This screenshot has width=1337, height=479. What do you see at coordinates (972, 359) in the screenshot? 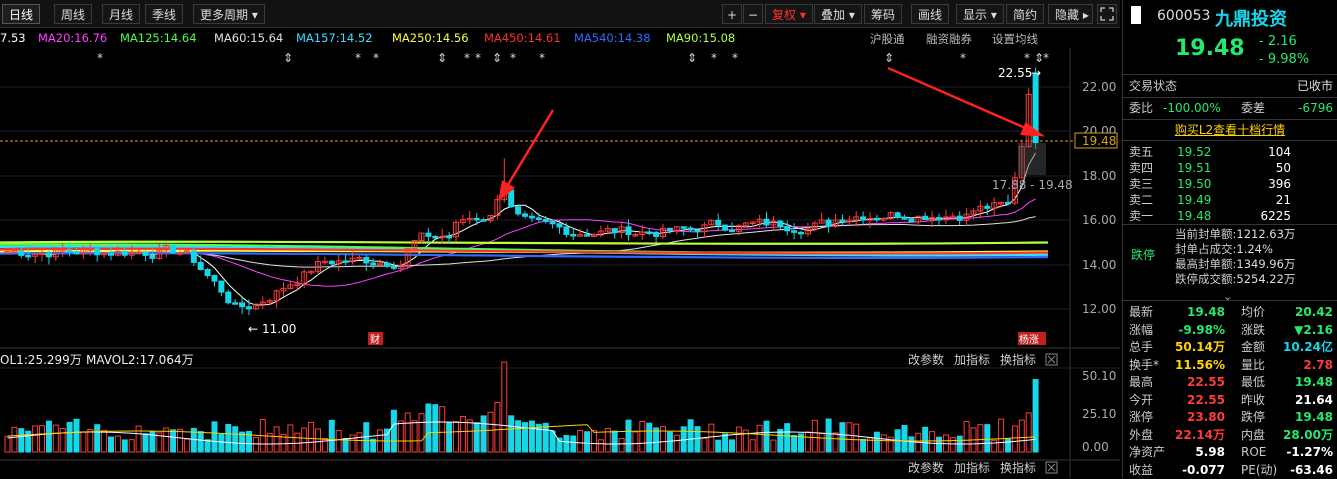
I see `add-indicator-button: 加指标` at bounding box center [972, 359].